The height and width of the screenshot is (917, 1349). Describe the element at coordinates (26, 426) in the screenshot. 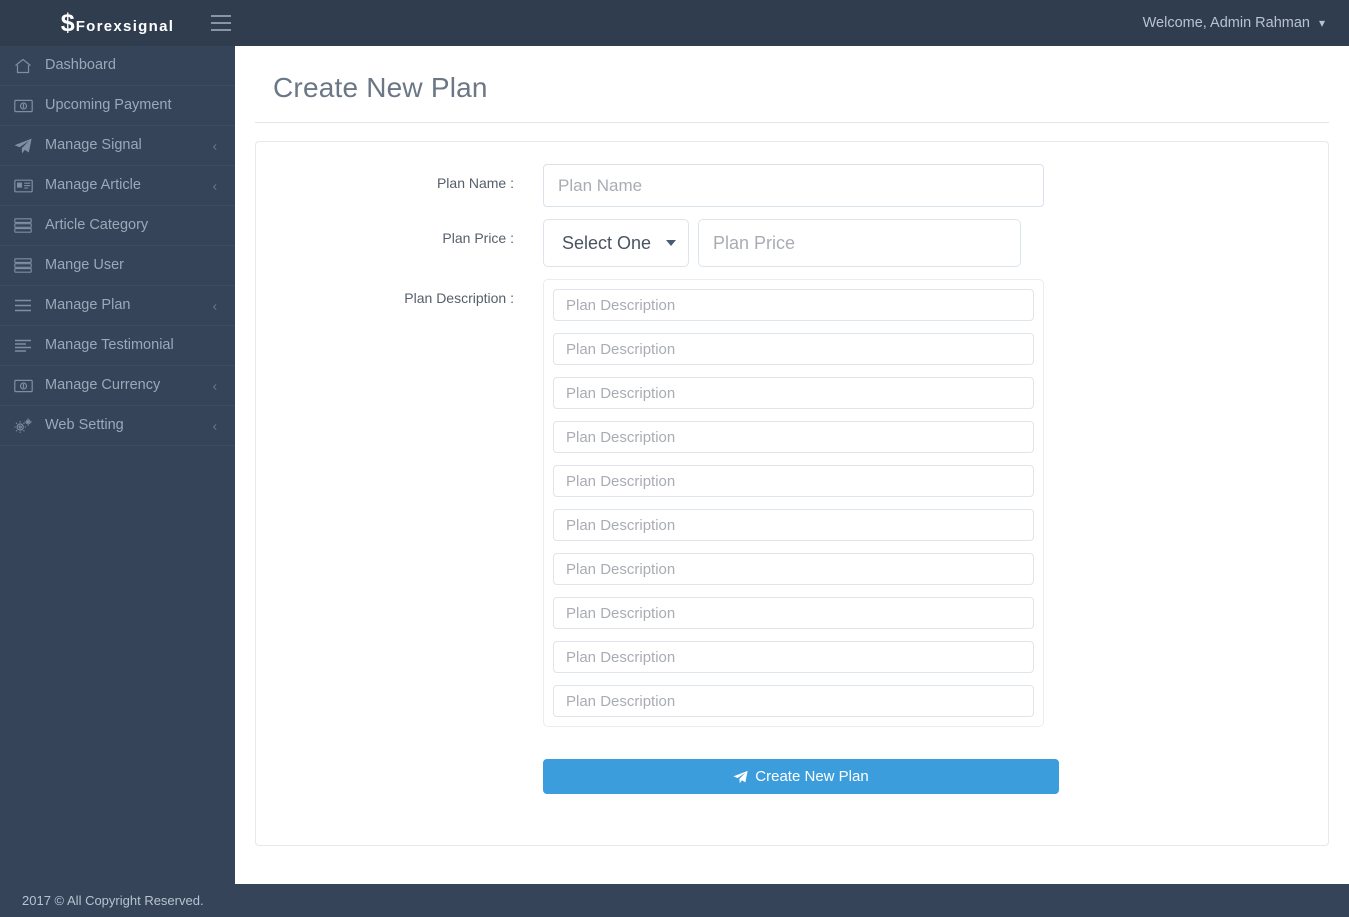

I see `cogs-icon` at that location.